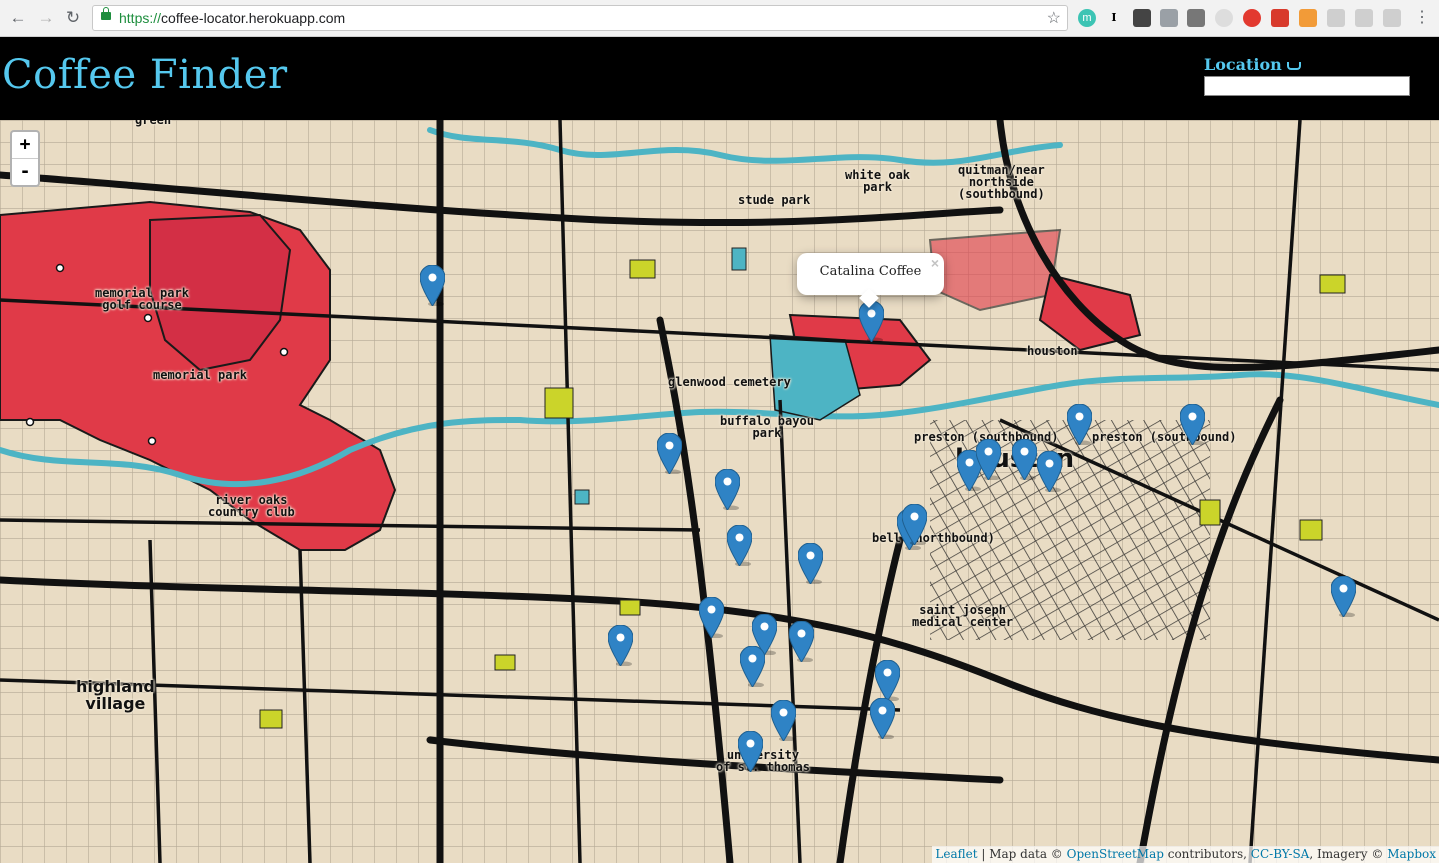  Describe the element at coordinates (115, 695) in the screenshot. I see `map-label-highland-village: highland village` at that location.